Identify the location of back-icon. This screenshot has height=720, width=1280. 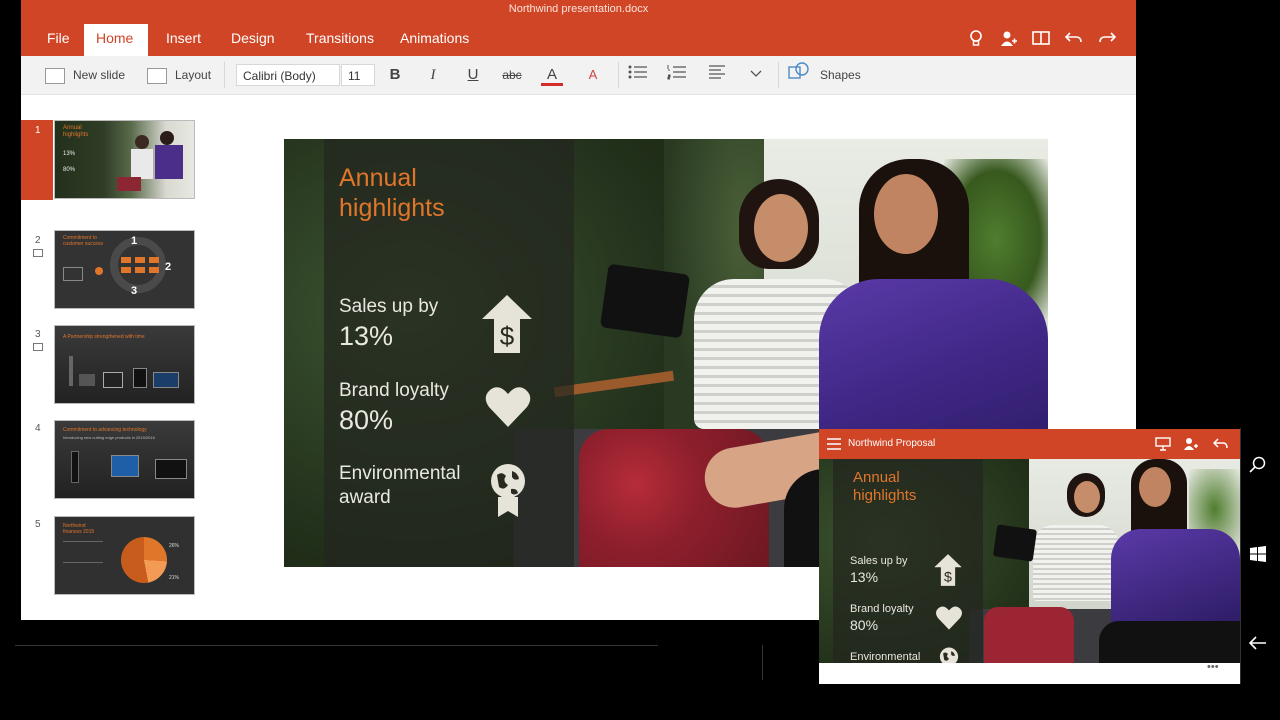
(1258, 644).